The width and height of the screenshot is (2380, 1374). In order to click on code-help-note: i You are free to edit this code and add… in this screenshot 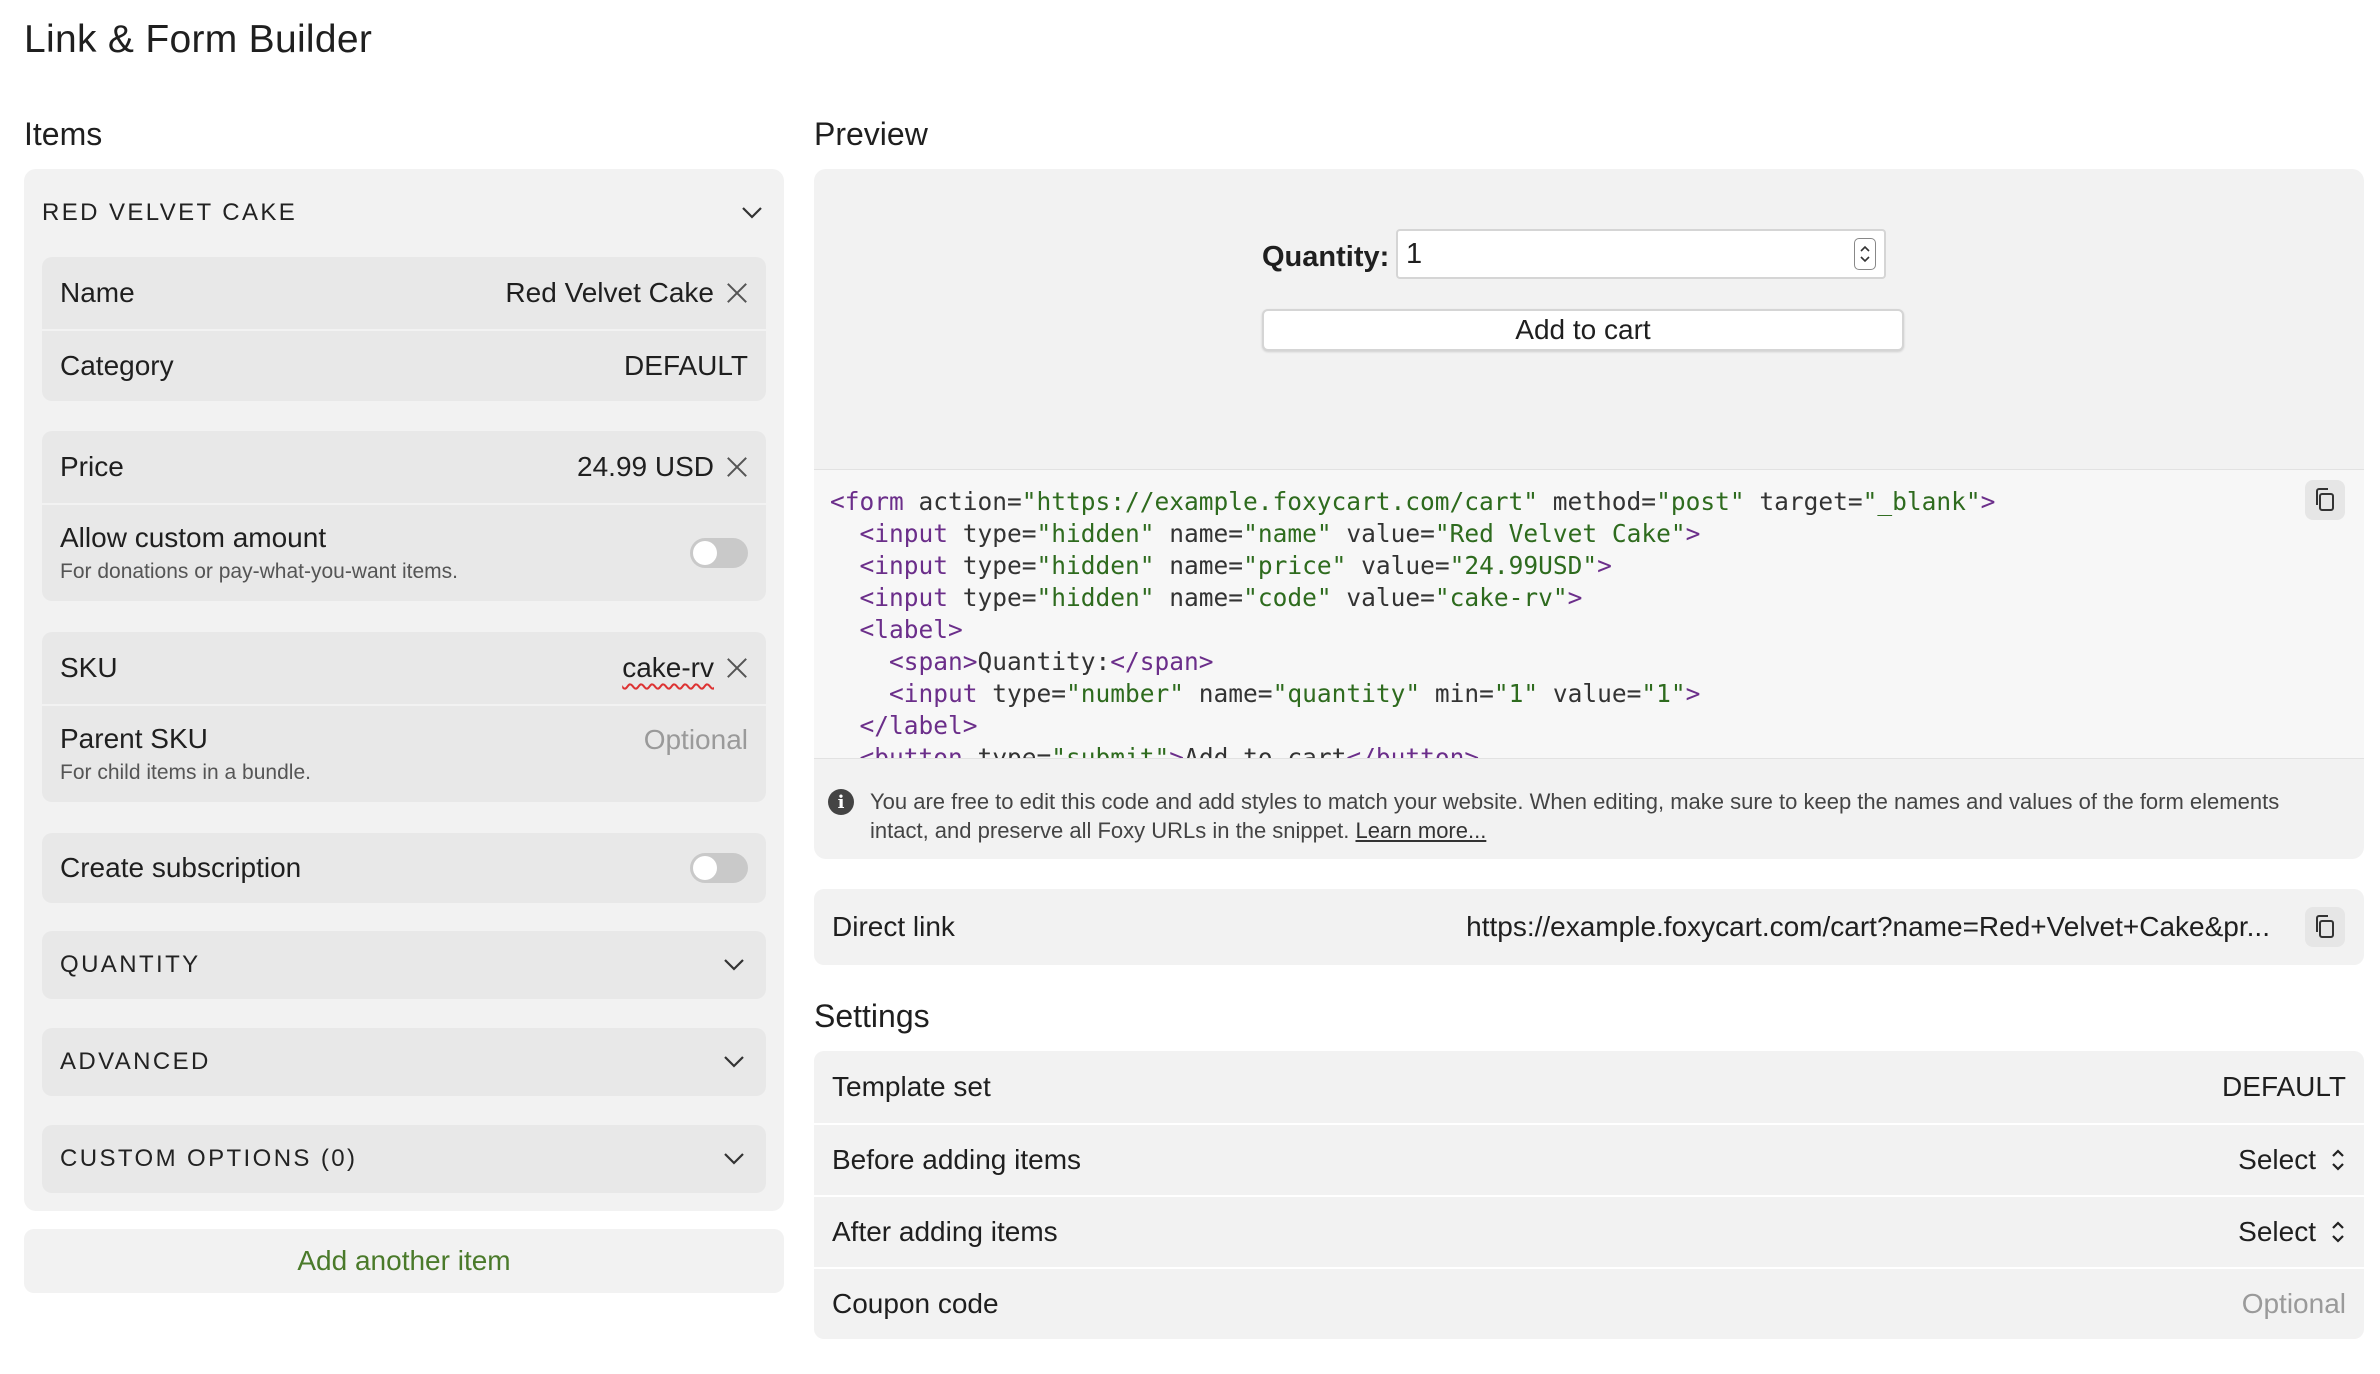, I will do `click(1578, 816)`.